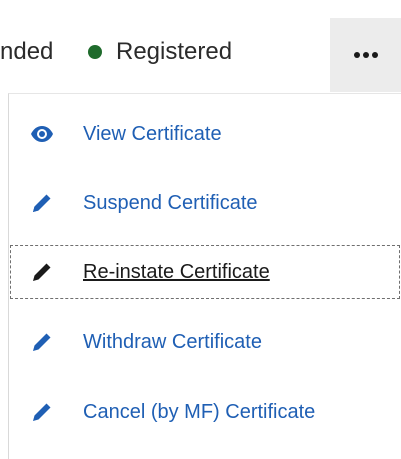 This screenshot has width=401, height=459. I want to click on menu-item-reinstate-certificate: Re-instate Certificate, so click(205, 272).